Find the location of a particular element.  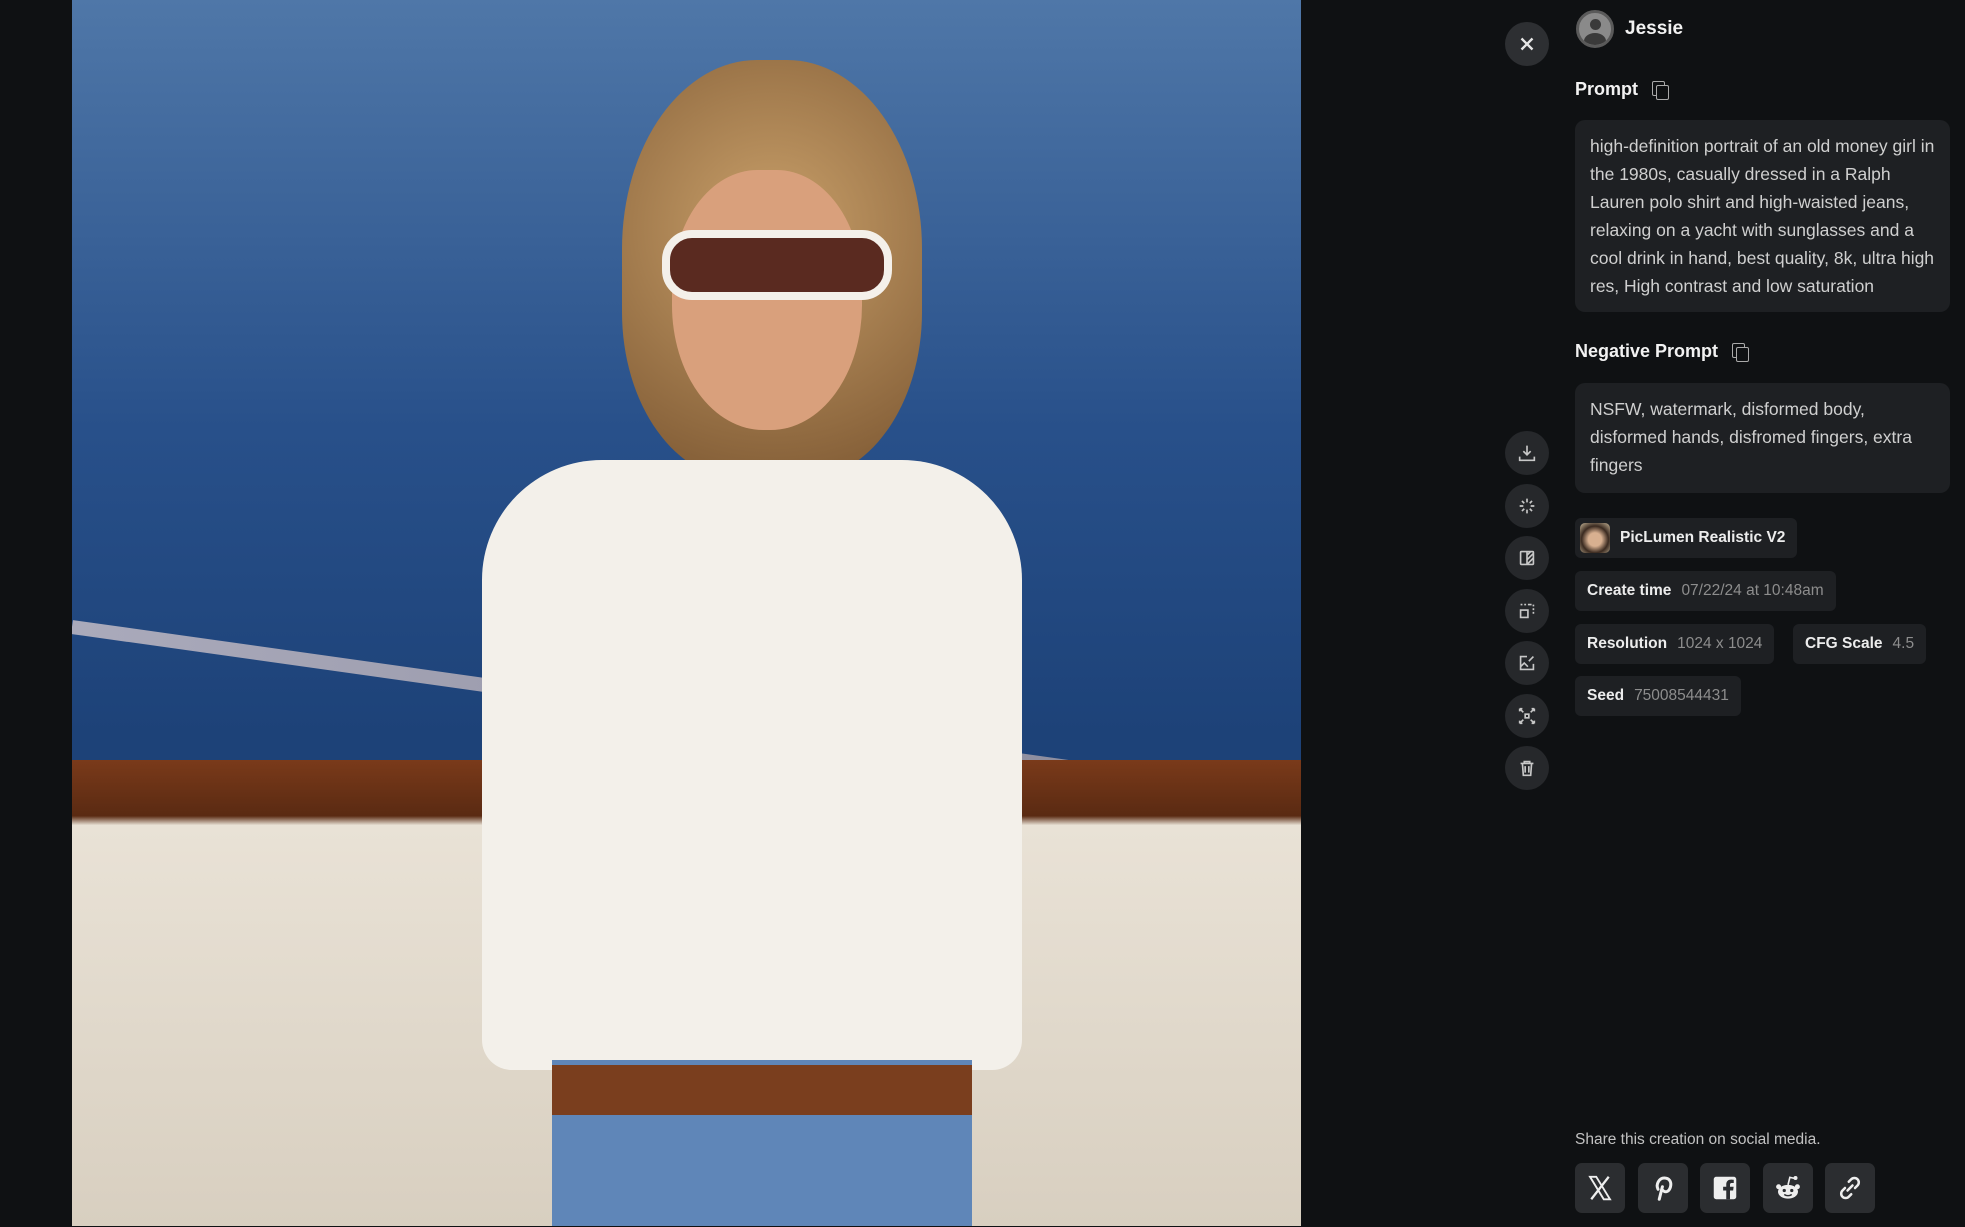

expand-button is located at coordinates (1527, 716).